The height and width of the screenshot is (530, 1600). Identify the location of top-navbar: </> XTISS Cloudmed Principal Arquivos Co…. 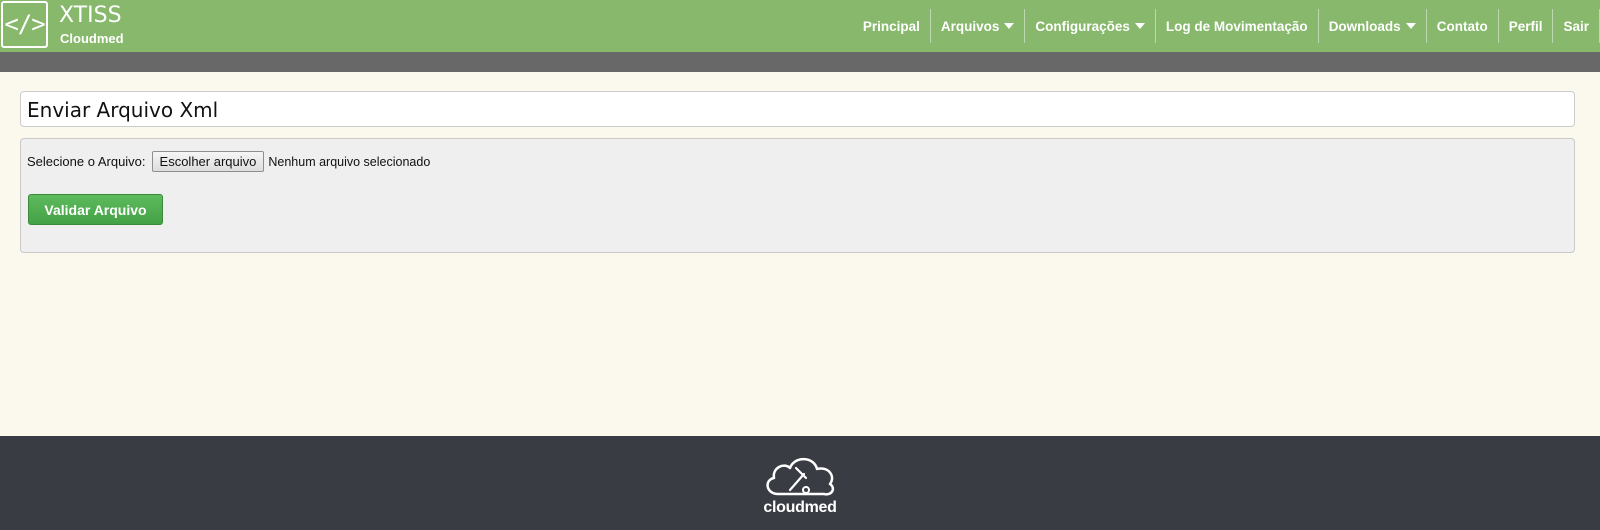
(800, 26).